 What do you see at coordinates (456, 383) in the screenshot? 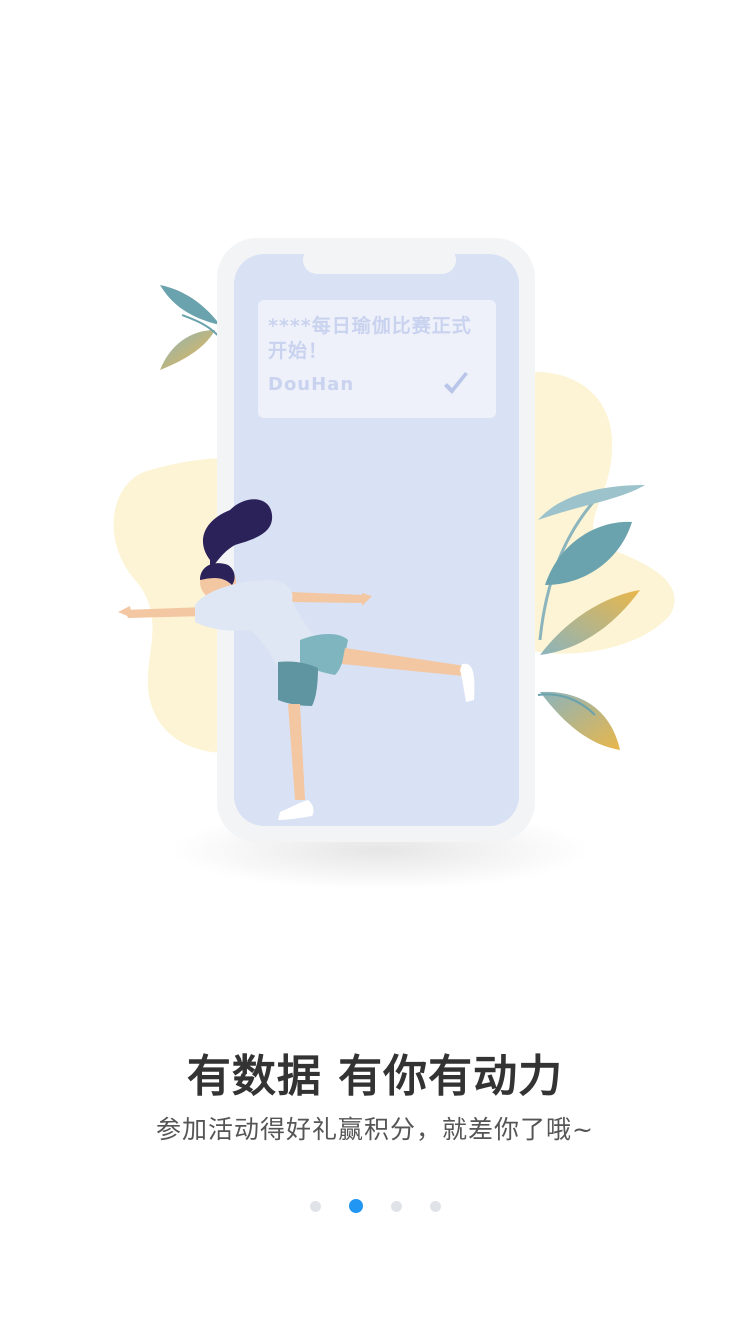
I see `checkmark-icon` at bounding box center [456, 383].